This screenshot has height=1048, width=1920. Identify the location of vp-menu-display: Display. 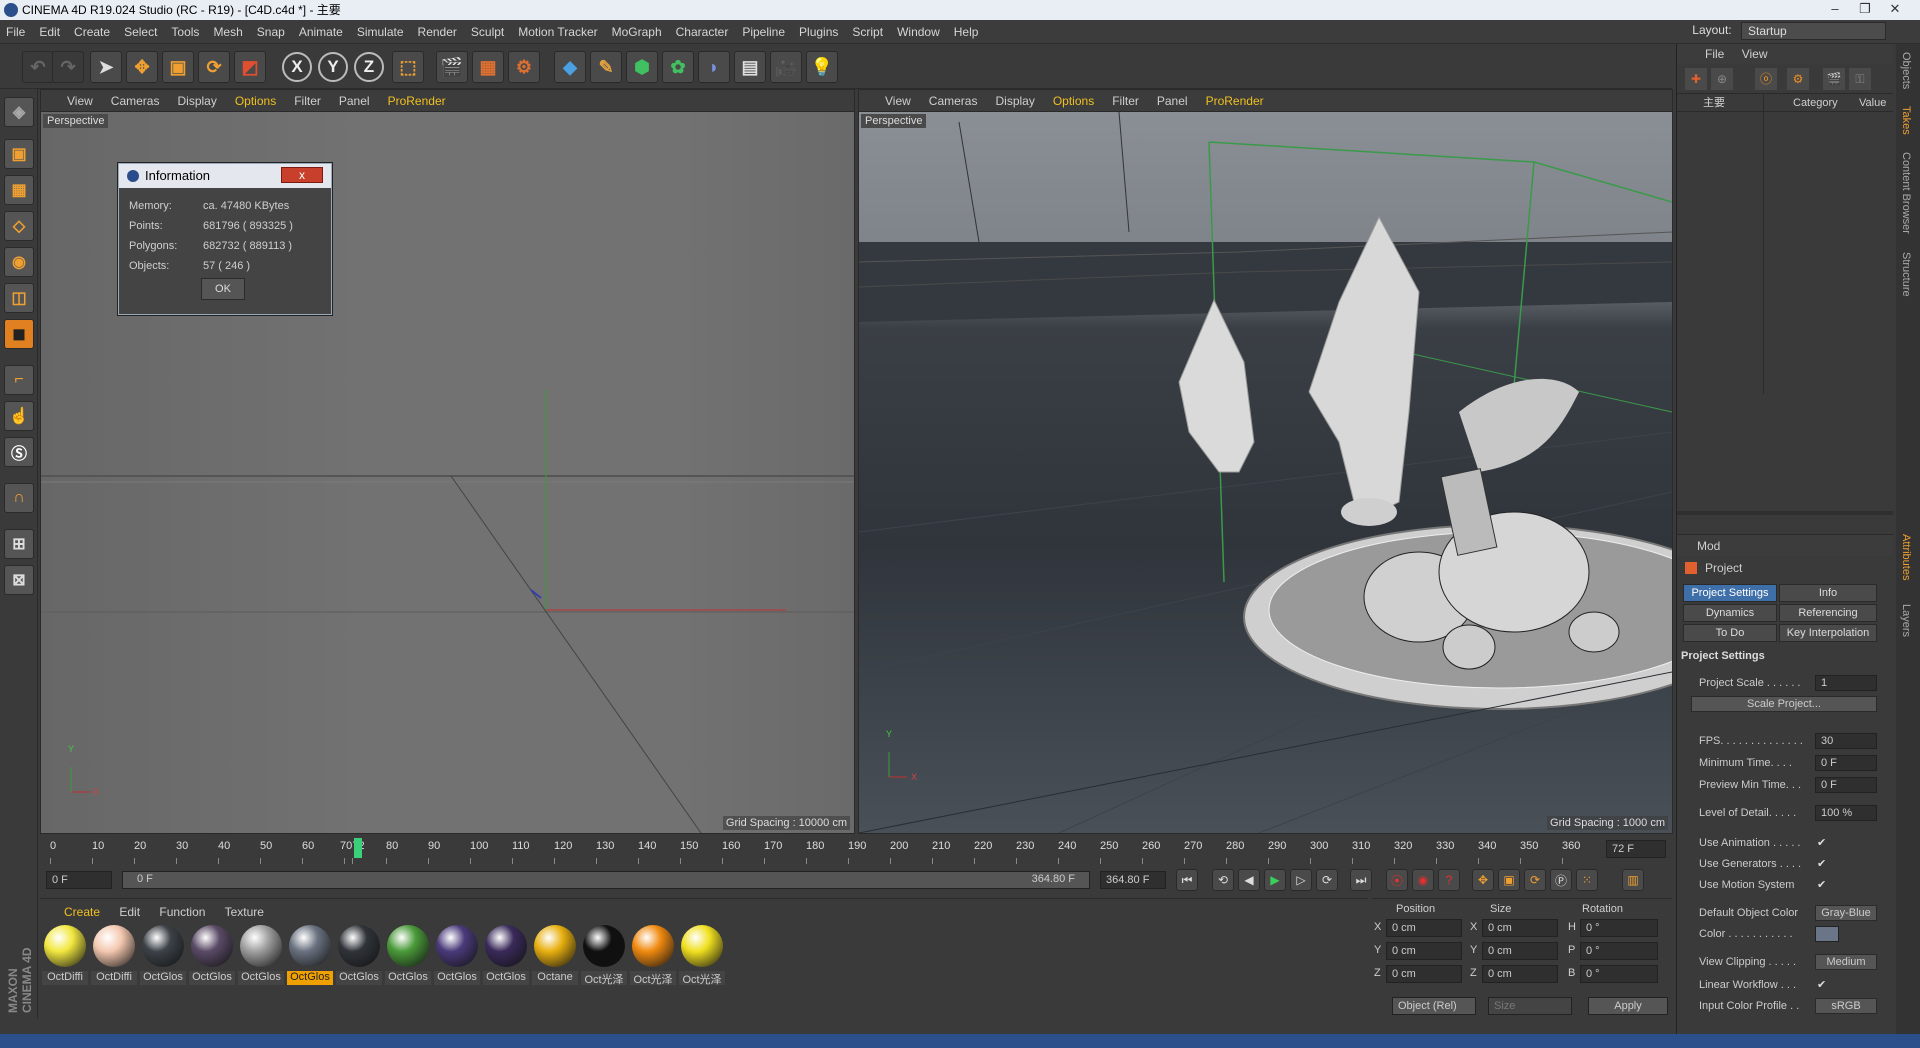
(196, 101).